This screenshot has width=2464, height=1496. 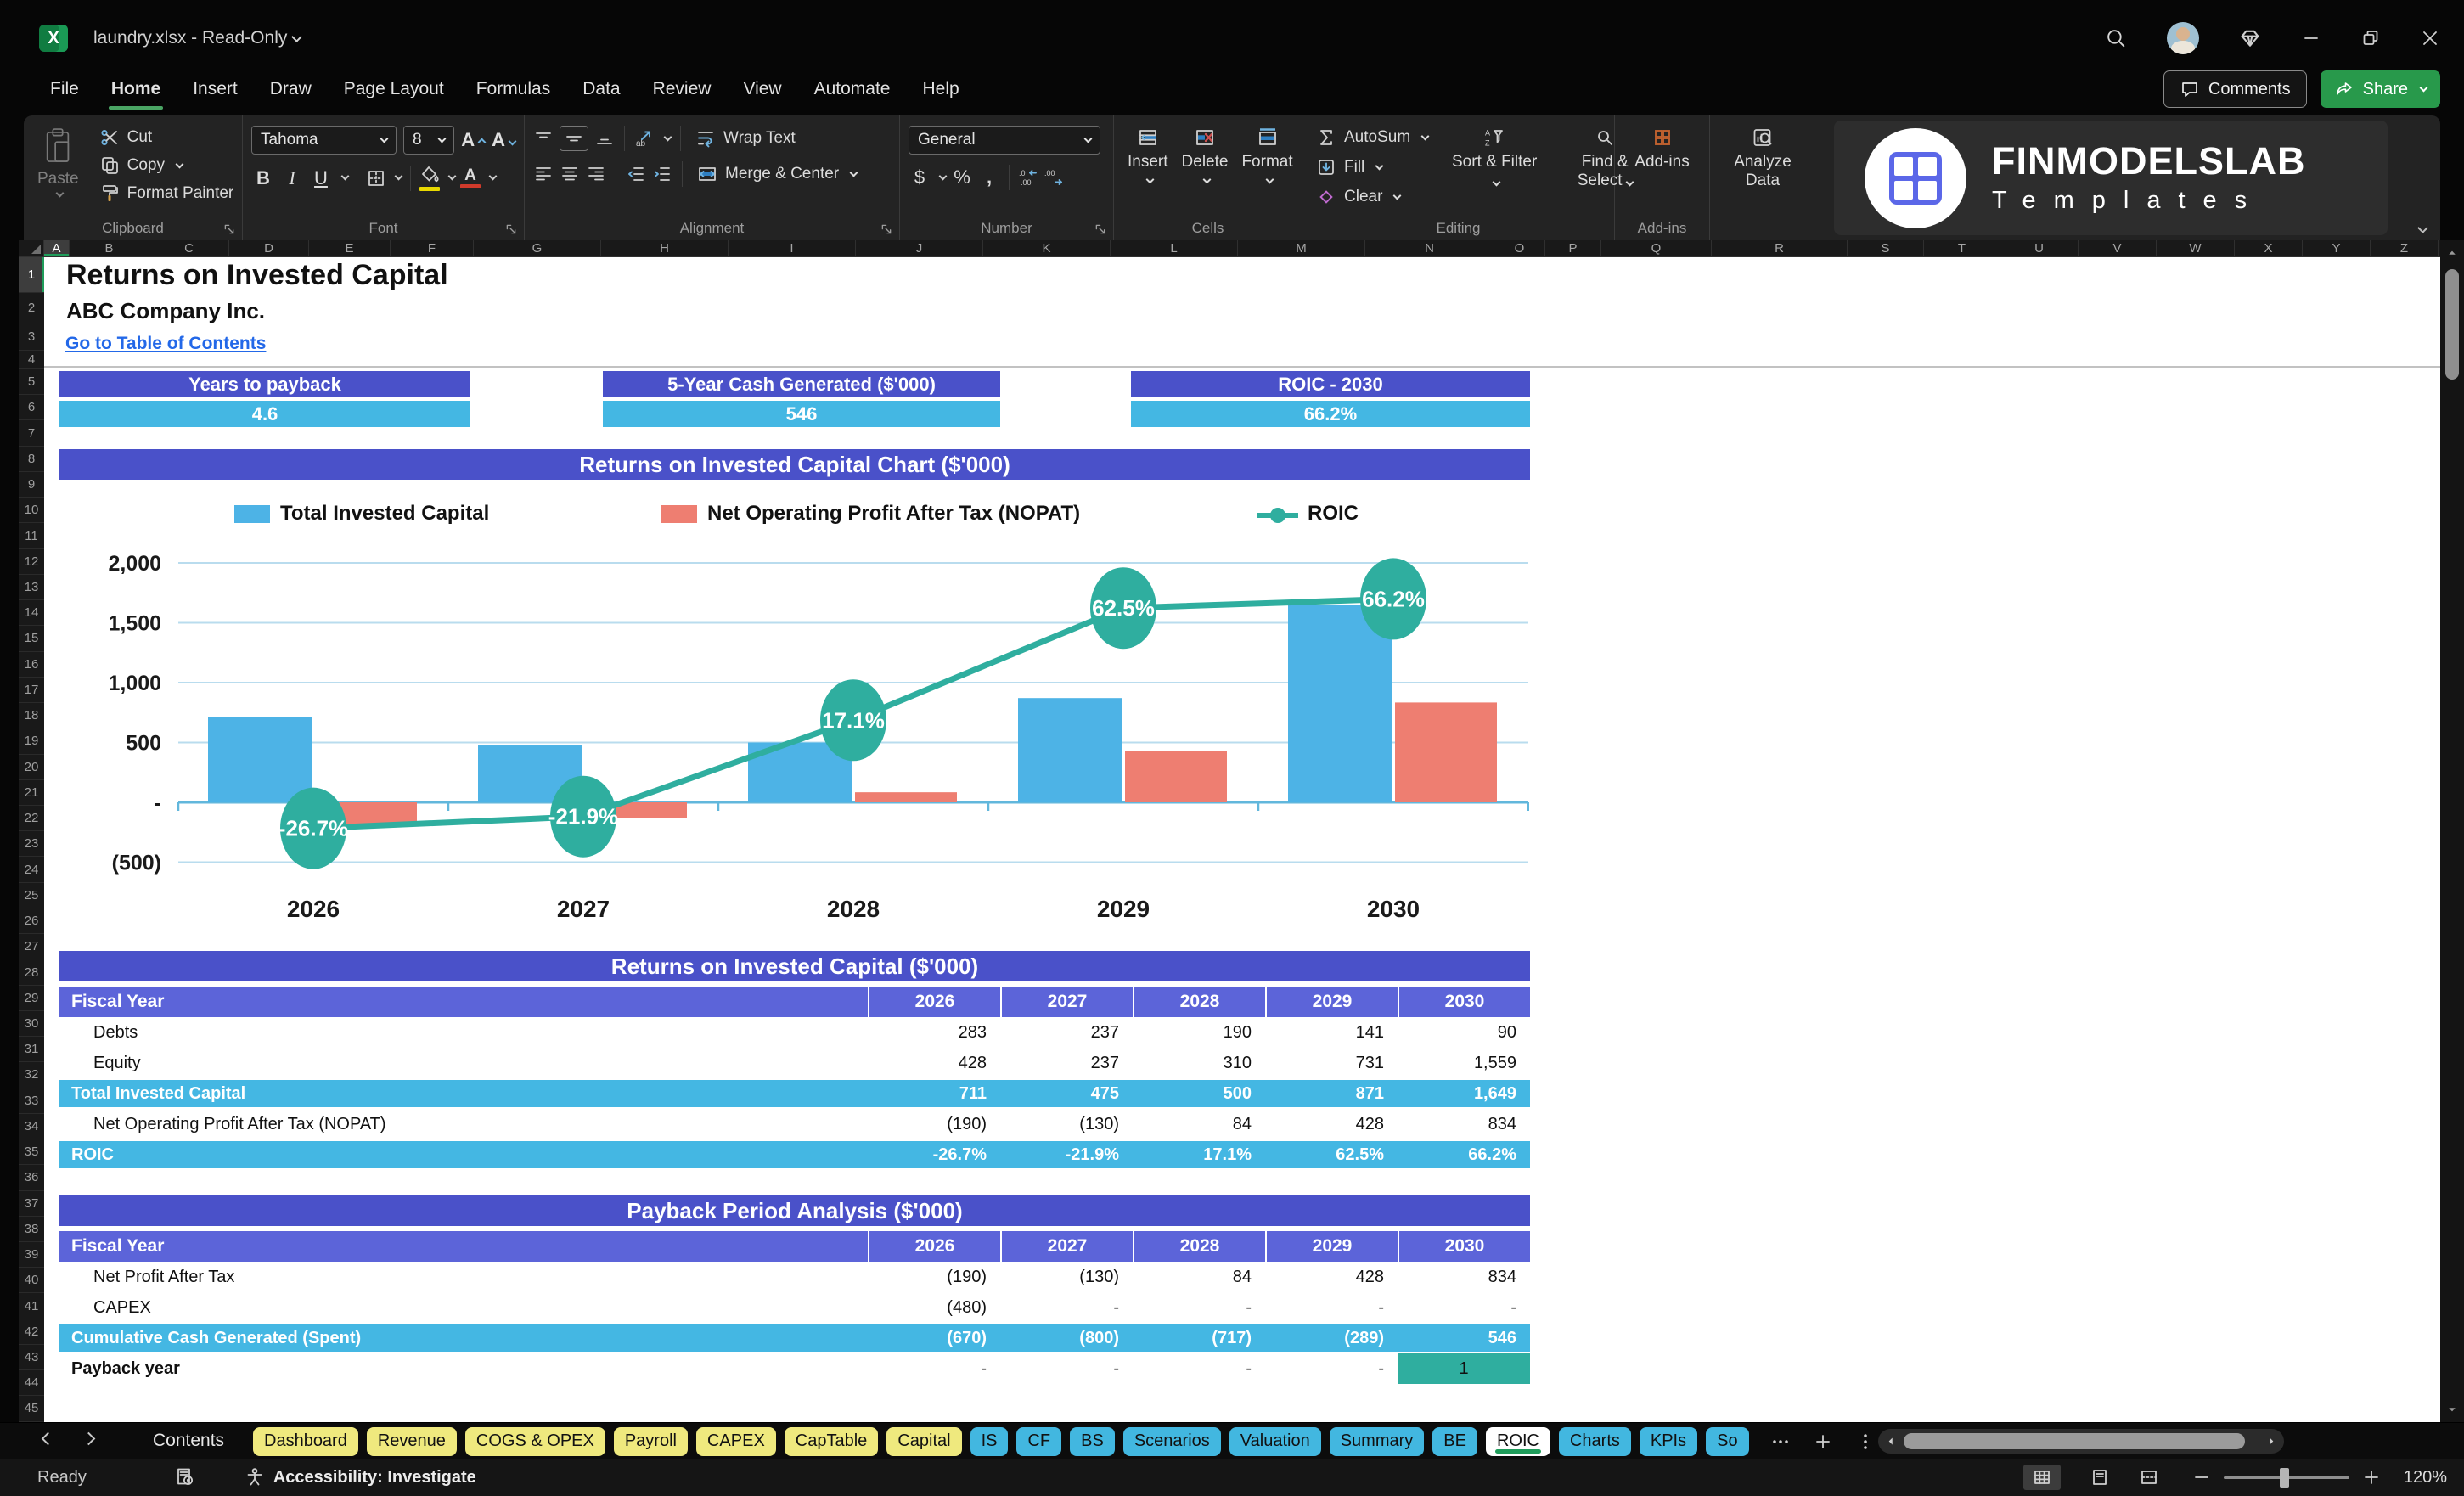 I want to click on sheet-tab-charts: Charts, so click(x=1594, y=1441).